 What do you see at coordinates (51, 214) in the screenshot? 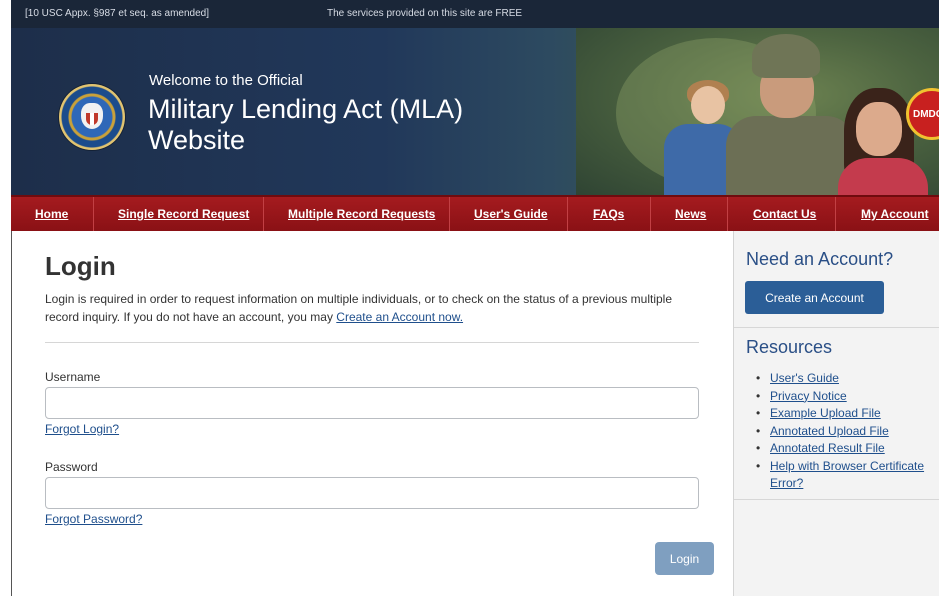
I see `nav-home: Home` at bounding box center [51, 214].